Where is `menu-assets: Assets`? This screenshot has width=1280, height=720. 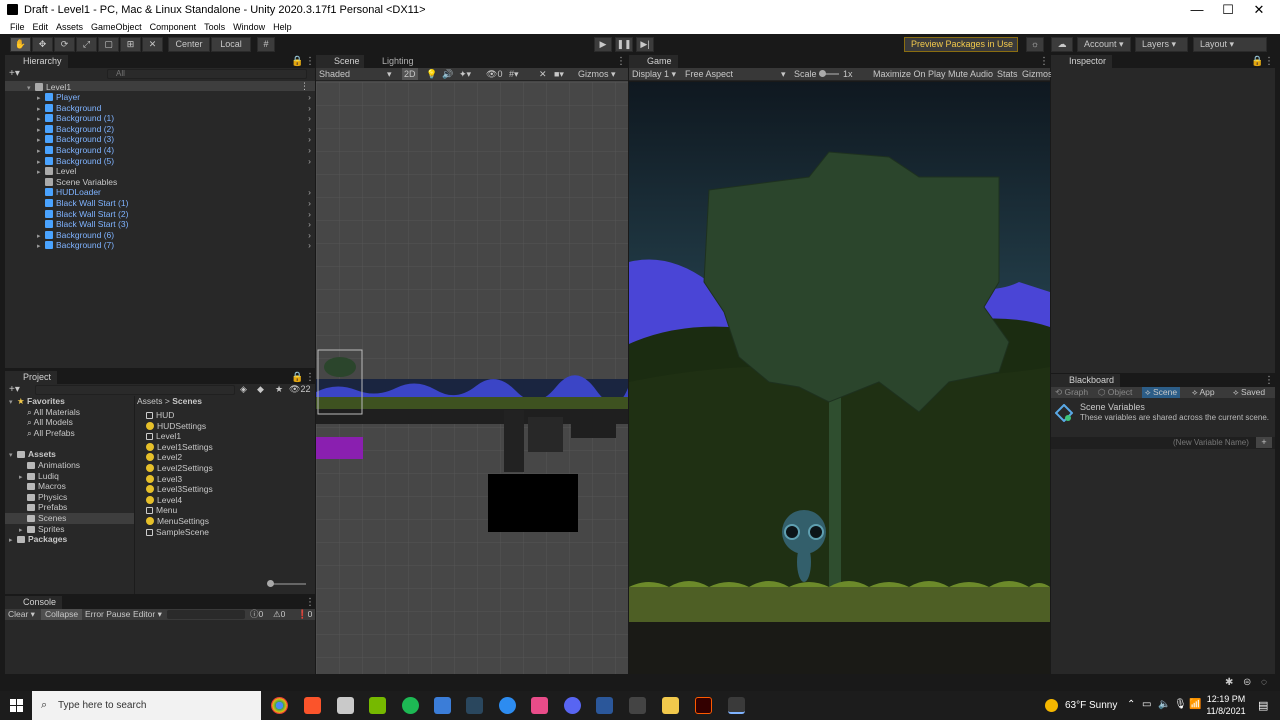 menu-assets: Assets is located at coordinates (69, 27).